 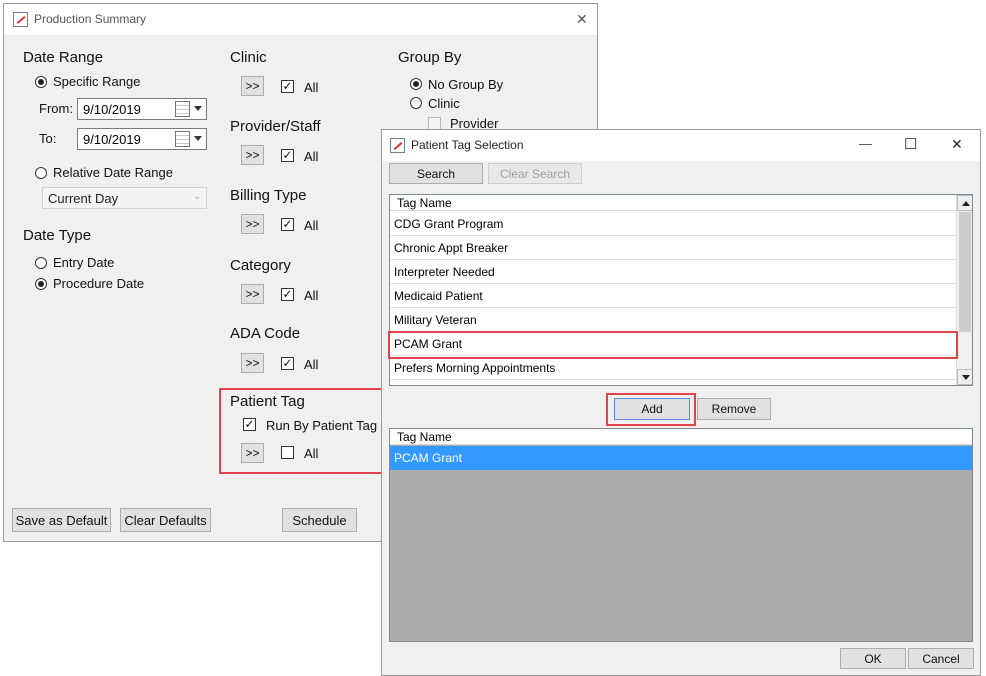 What do you see at coordinates (112, 109) in the screenshot?
I see `from-date-value: 9/10/2019` at bounding box center [112, 109].